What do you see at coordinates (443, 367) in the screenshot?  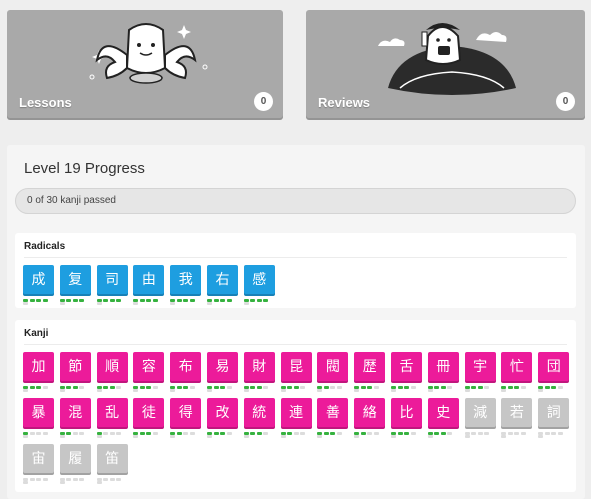 I see `kanji-tile: 冊` at bounding box center [443, 367].